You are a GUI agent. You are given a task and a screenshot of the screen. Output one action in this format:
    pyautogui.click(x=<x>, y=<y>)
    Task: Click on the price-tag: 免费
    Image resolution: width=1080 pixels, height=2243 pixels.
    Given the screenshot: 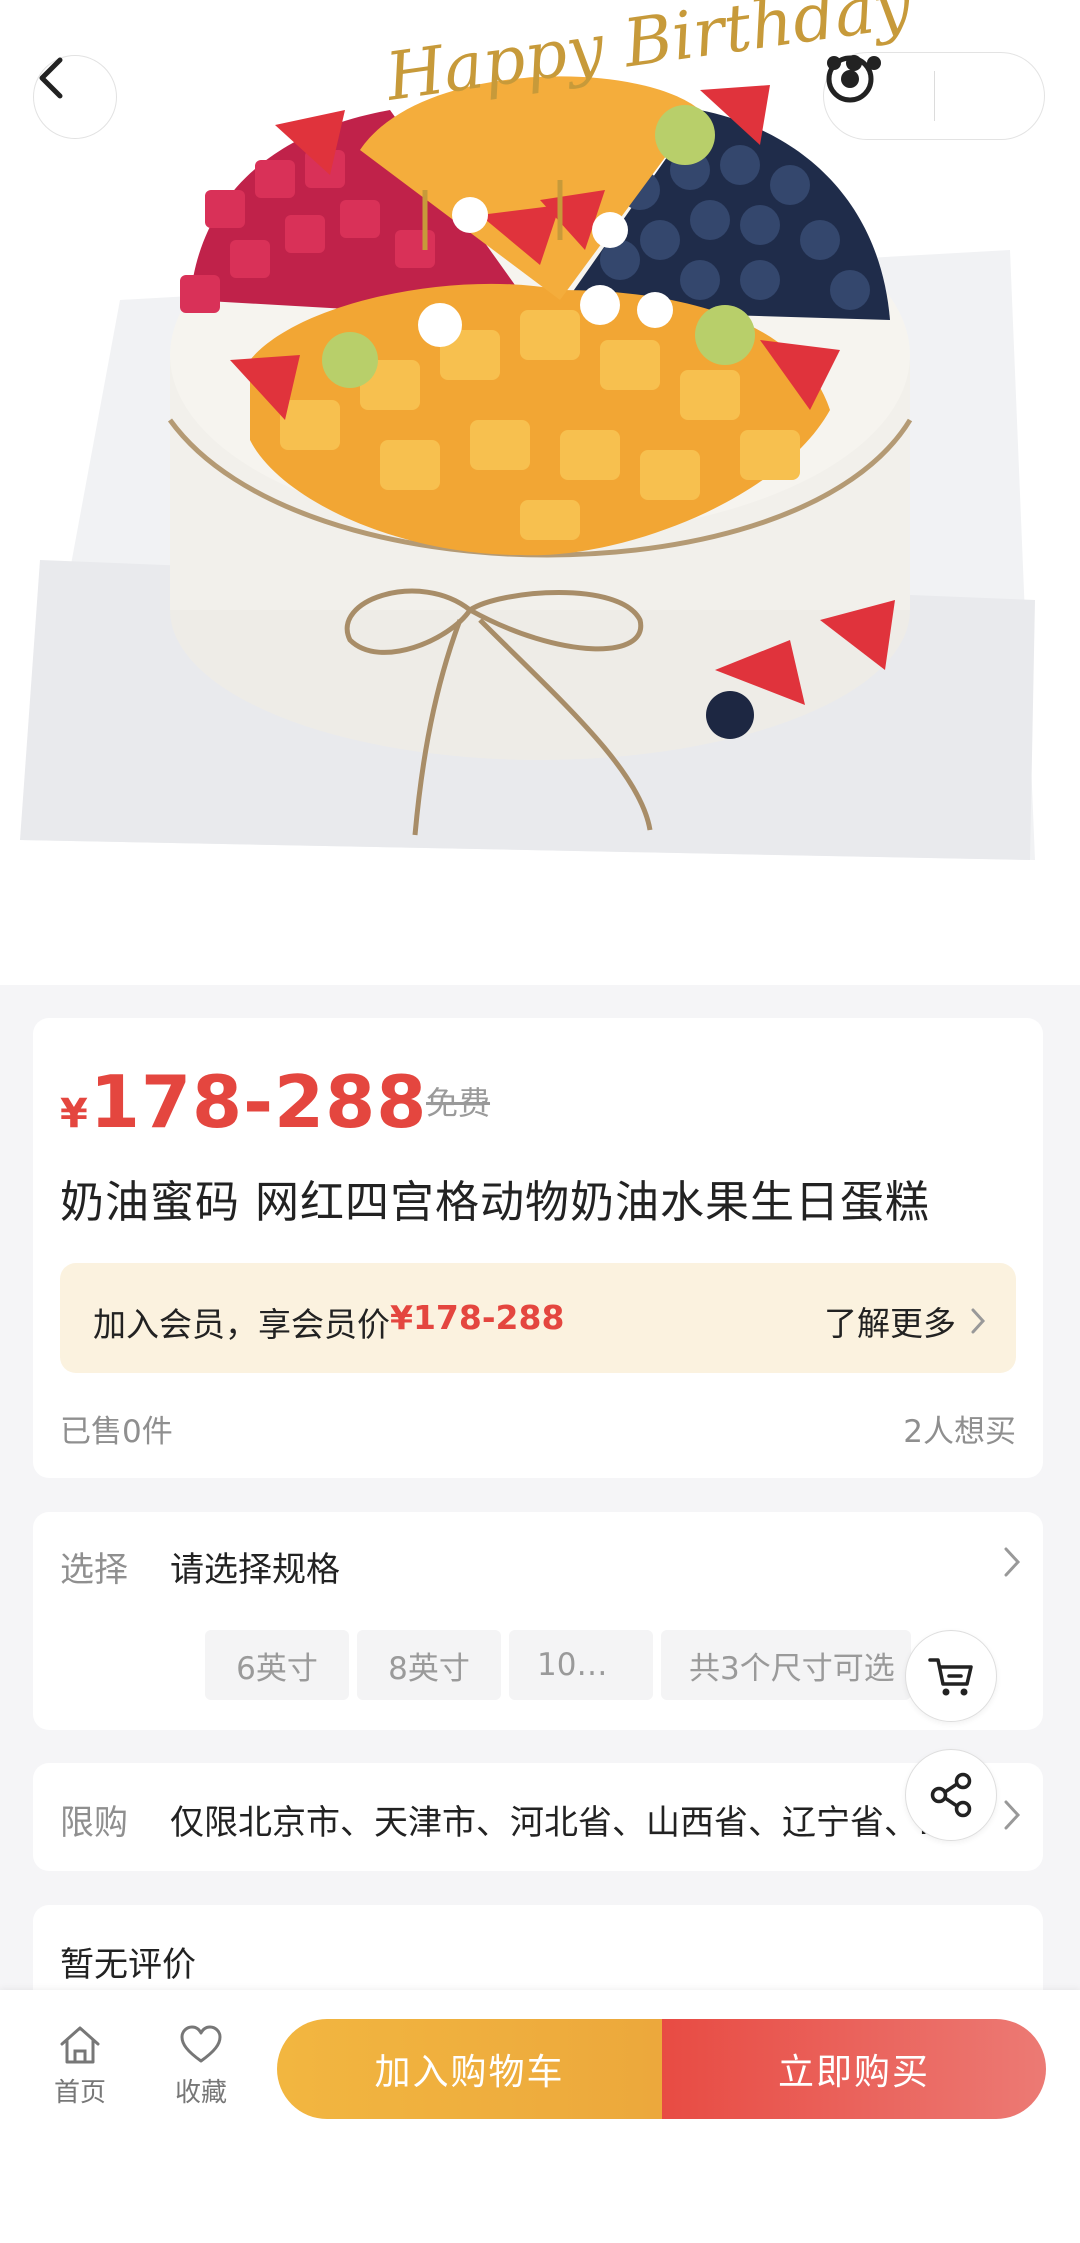 What is the action you would take?
    pyautogui.click(x=458, y=1103)
    